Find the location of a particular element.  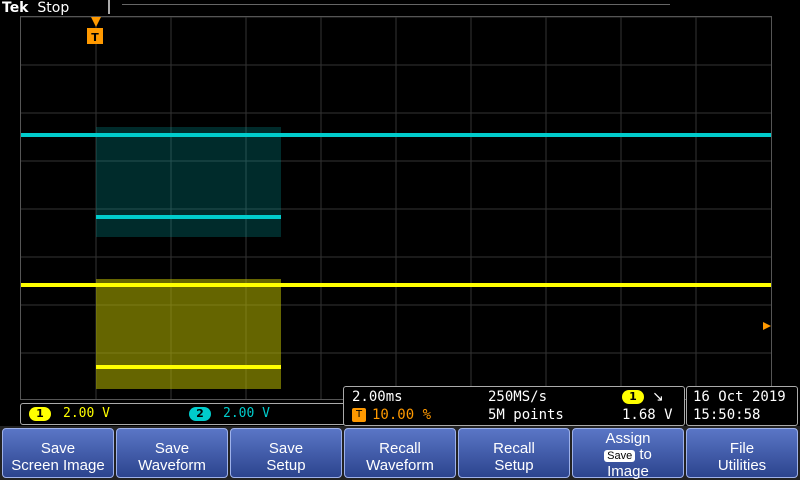

ch2-badge: 2 is located at coordinates (200, 413).